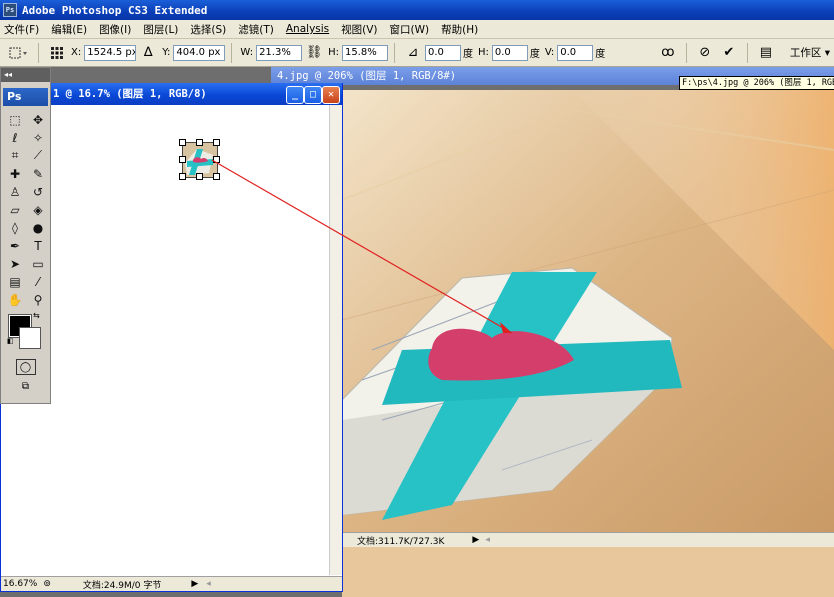 The width and height of the screenshot is (834, 597). What do you see at coordinates (25, 75) in the screenshot?
I see `palette-grip: ◂◂` at bounding box center [25, 75].